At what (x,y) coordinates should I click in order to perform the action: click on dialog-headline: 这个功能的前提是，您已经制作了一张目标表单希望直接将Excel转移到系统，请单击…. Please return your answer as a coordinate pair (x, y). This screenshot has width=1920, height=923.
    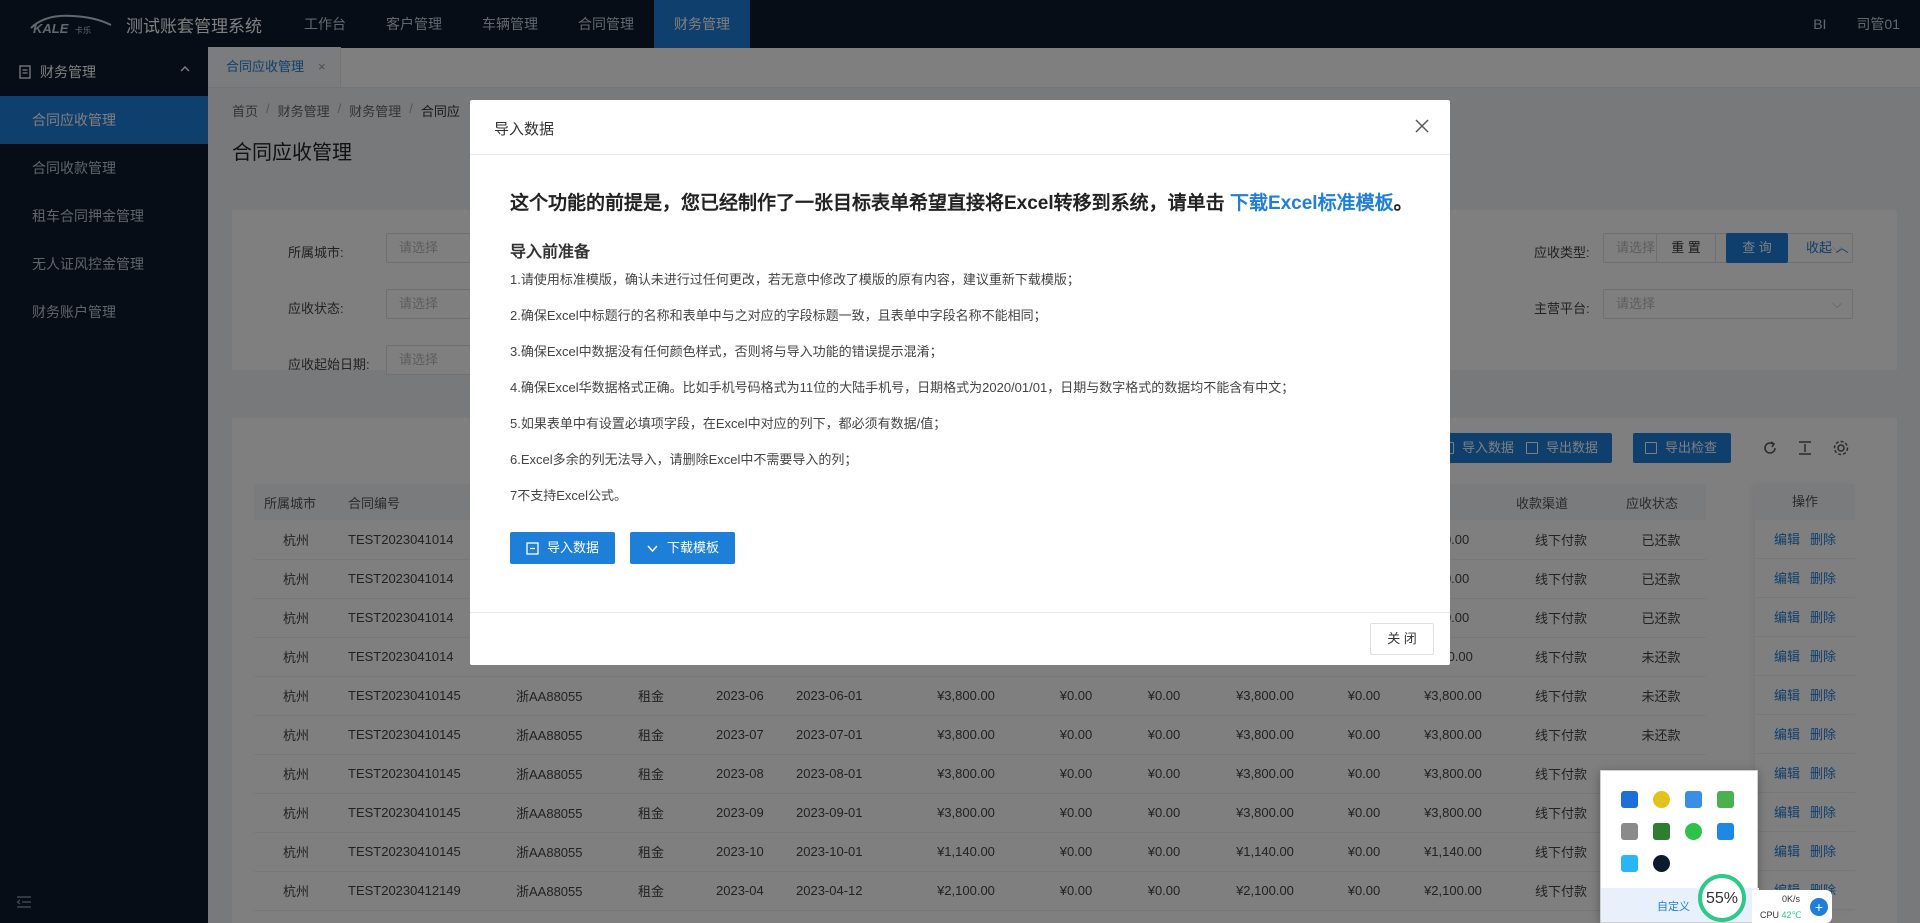
    Looking at the image, I should click on (961, 201).